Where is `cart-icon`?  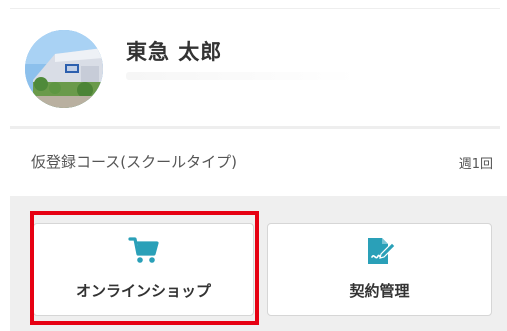 cart-icon is located at coordinates (143, 251).